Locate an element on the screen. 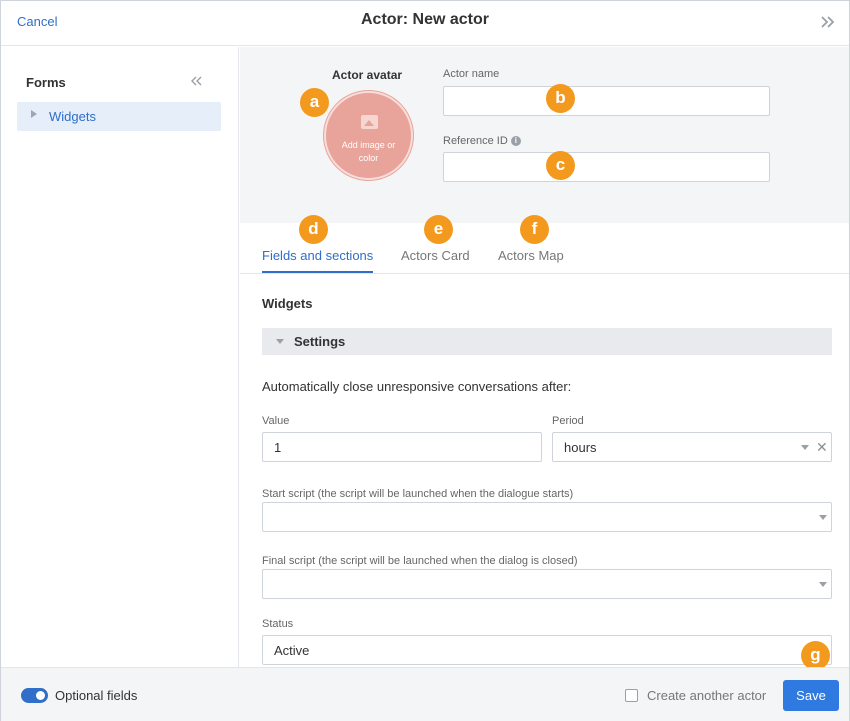  status-select: Active is located at coordinates (547, 650).